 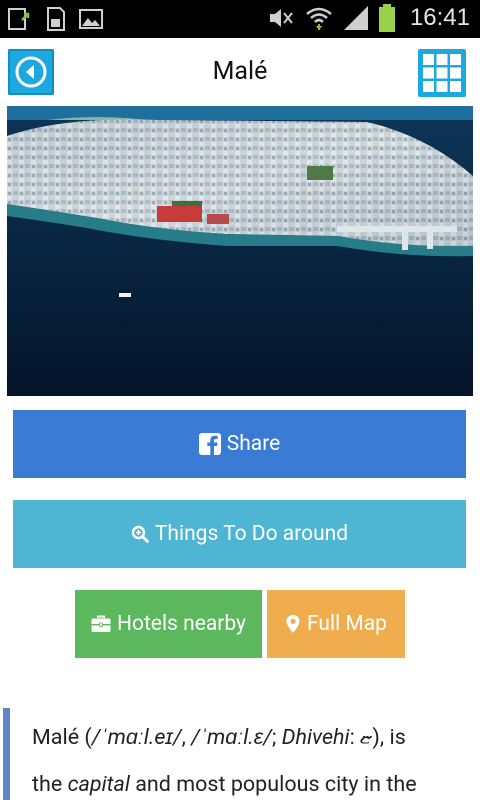 I want to click on hotels-nearby-button: Hotels nearby, so click(x=168, y=624).